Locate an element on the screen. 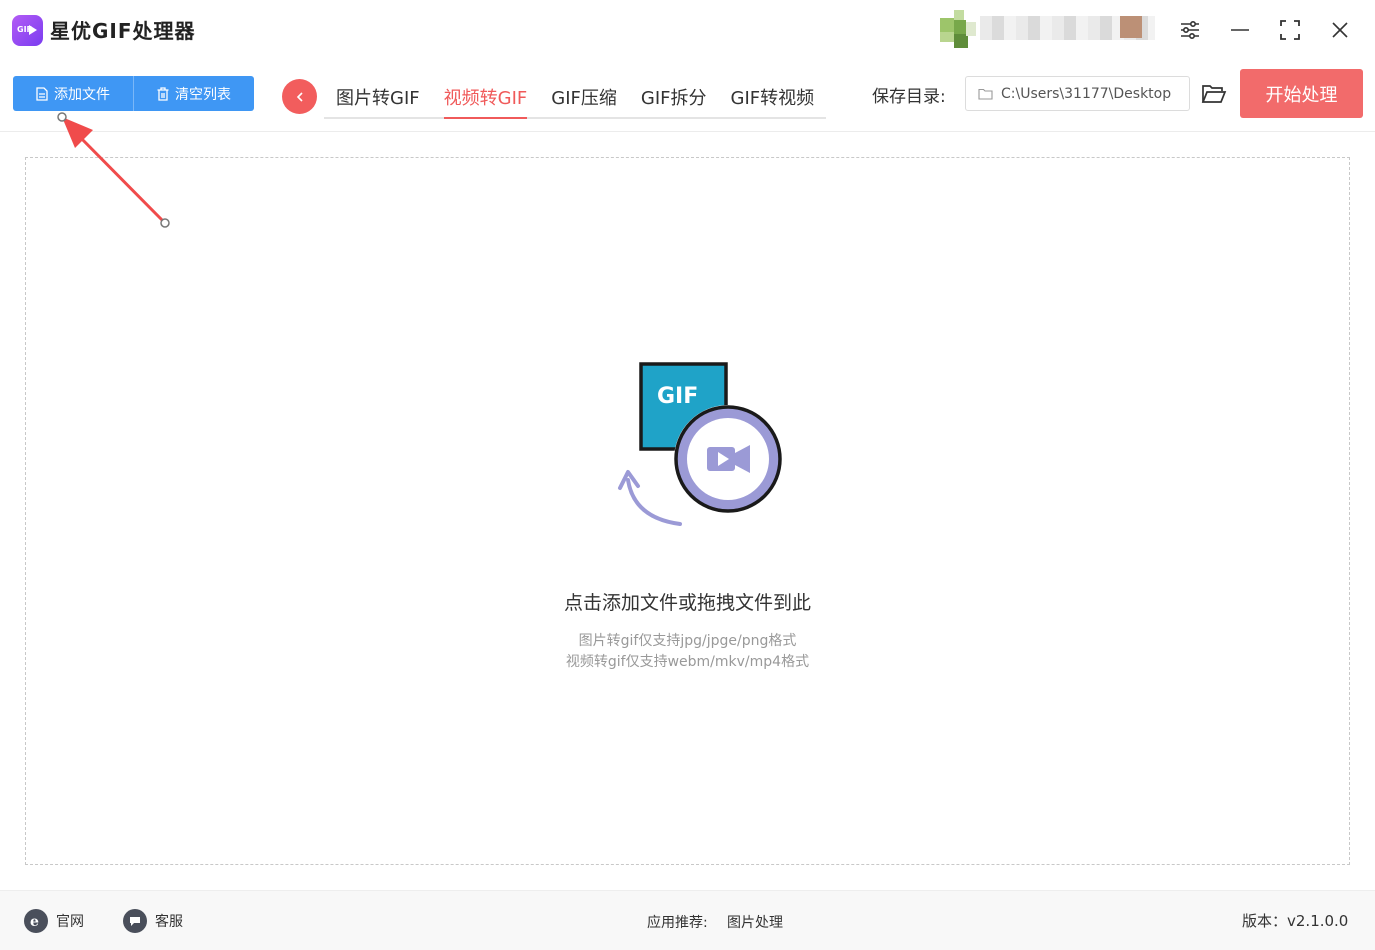 Image resolution: width=1375 pixels, height=950 pixels. clear-list-button: 清空列表 is located at coordinates (193, 93).